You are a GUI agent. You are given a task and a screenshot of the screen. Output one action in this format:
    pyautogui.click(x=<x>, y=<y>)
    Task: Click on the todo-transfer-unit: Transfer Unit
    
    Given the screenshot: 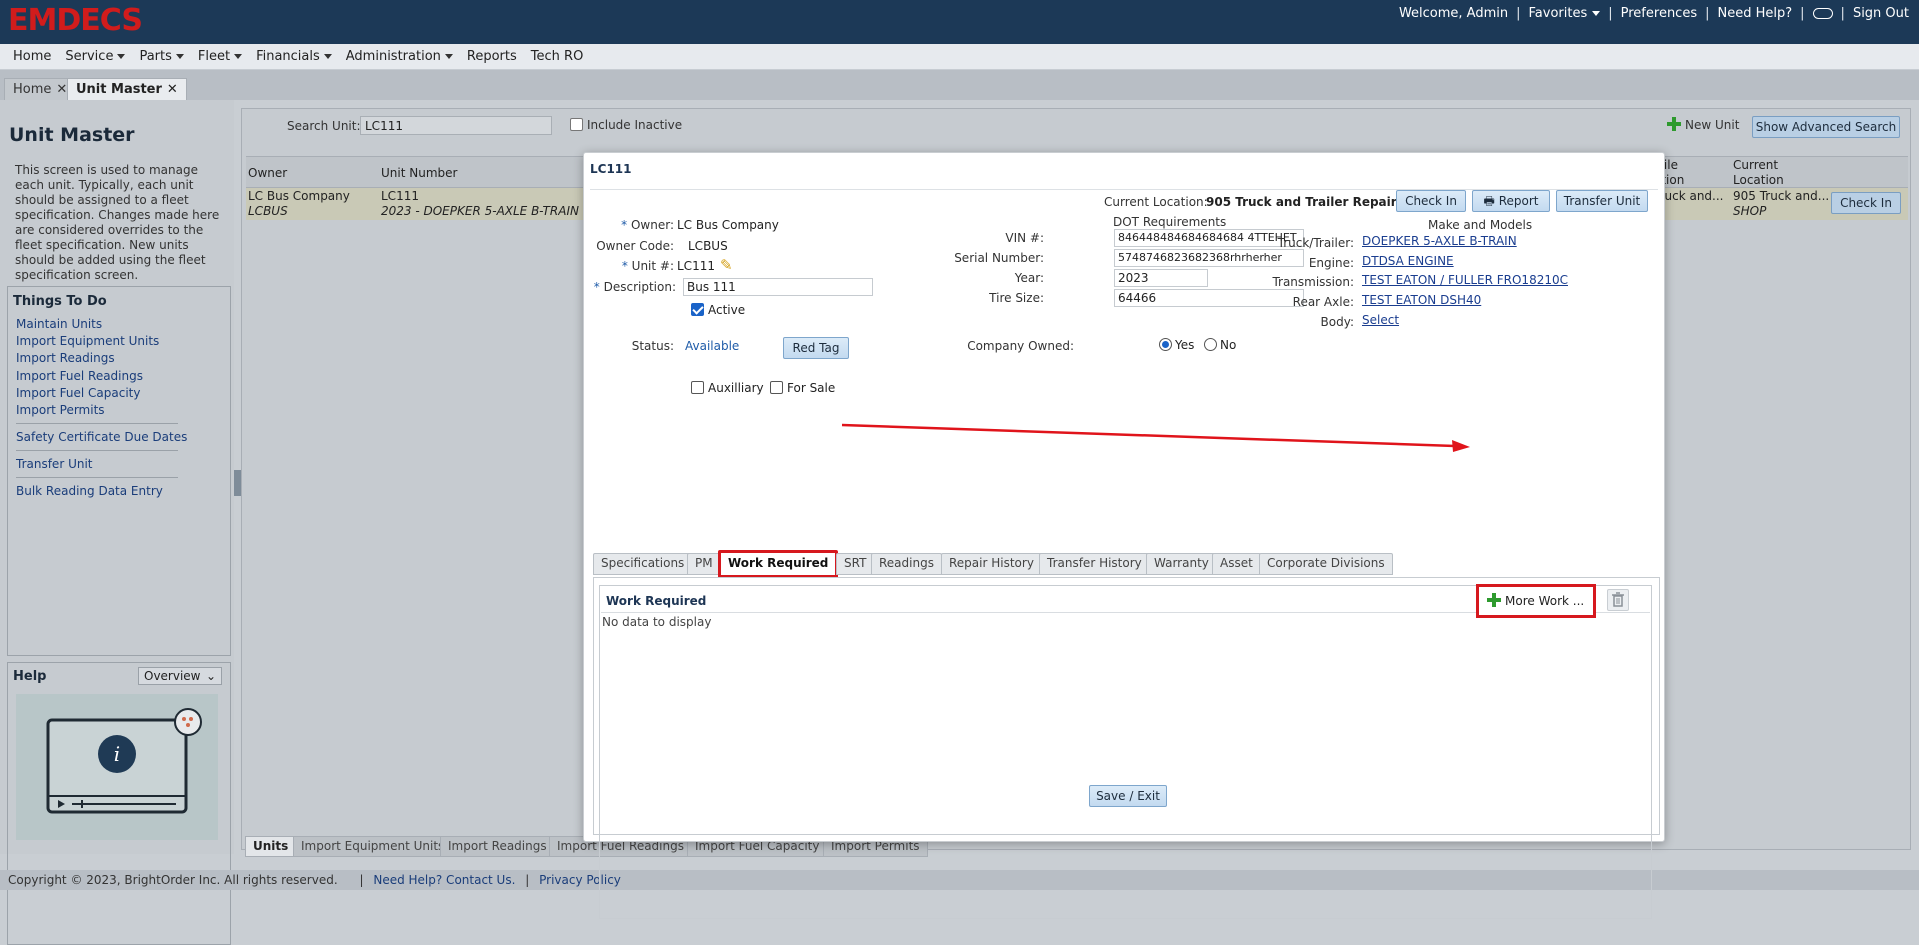 What is the action you would take?
    pyautogui.click(x=54, y=464)
    